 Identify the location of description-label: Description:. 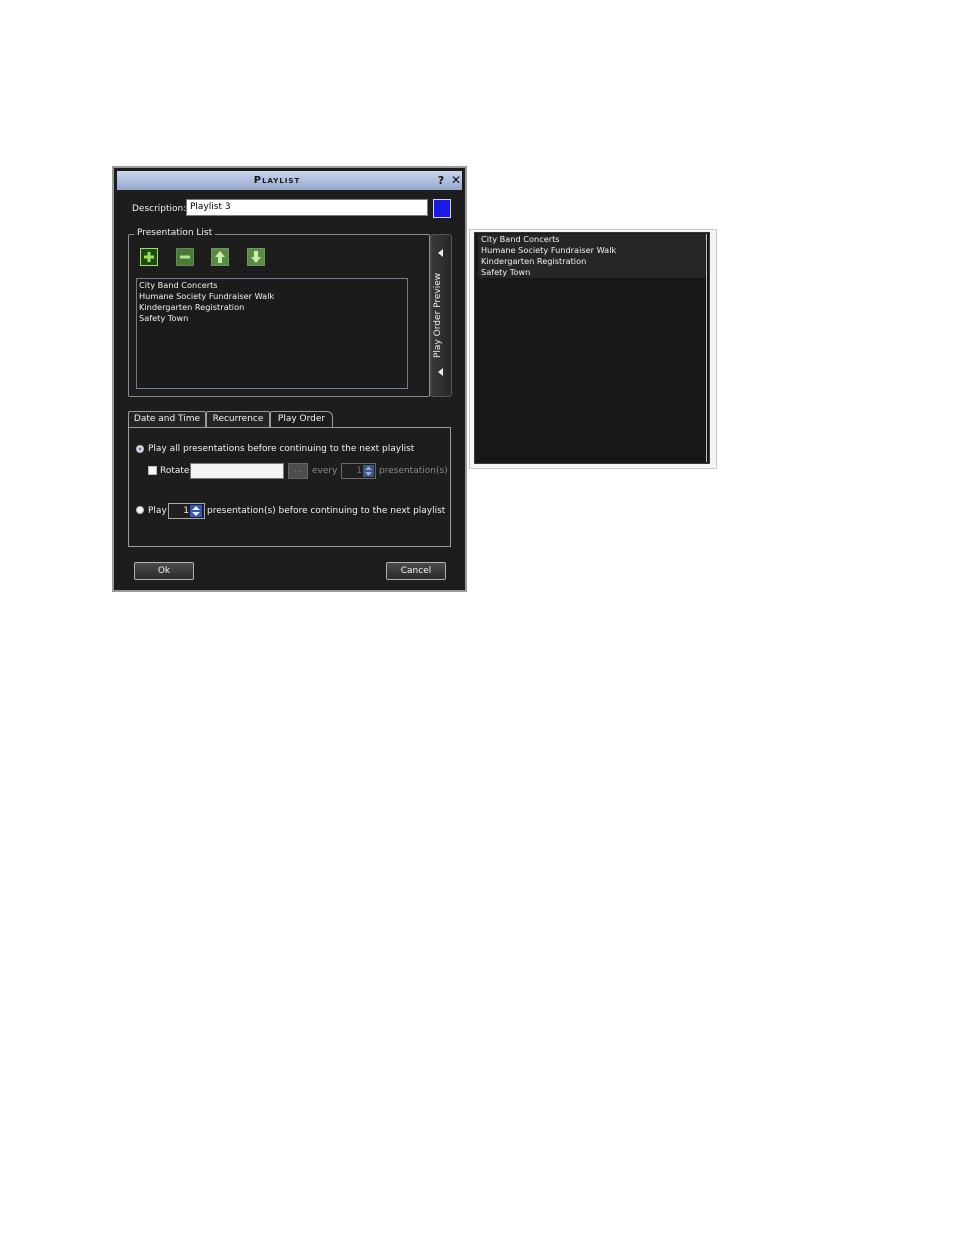
(159, 209).